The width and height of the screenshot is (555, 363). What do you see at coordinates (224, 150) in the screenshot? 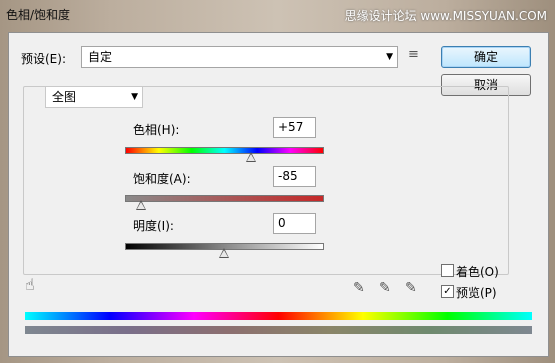
I see `hue-slider-track` at bounding box center [224, 150].